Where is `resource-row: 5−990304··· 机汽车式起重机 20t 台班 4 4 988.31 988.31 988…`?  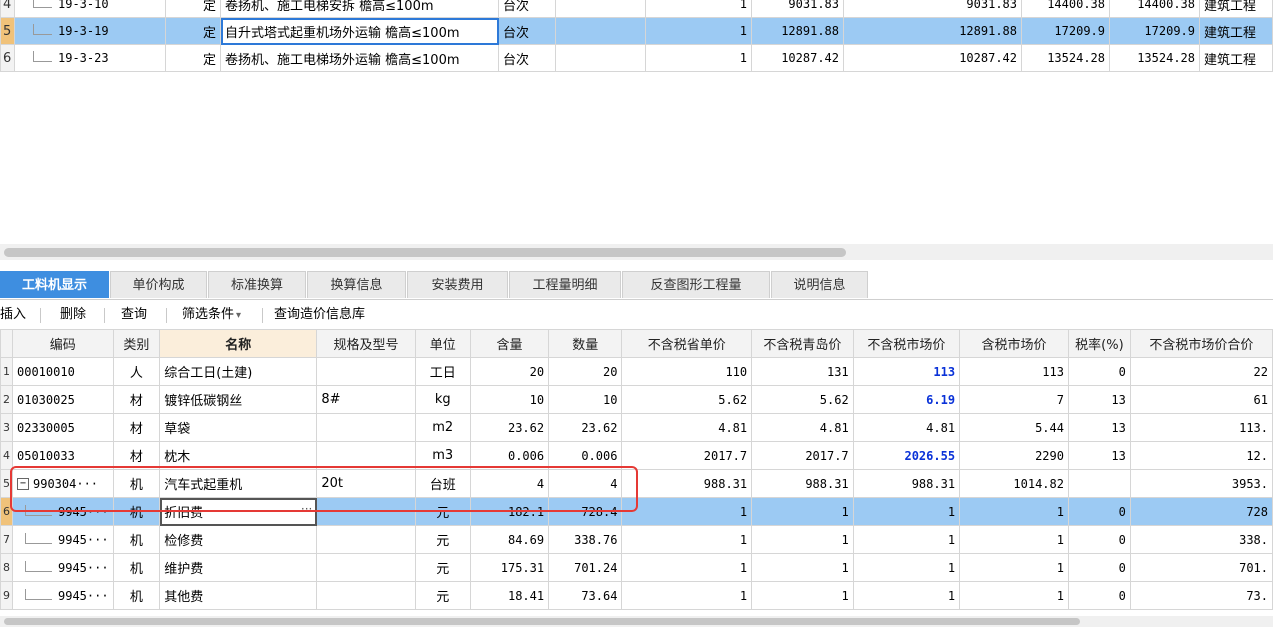 resource-row: 5−990304··· 机汽车式起重机 20t 台班 4 4 988.31 988.31 988… is located at coordinates (636, 483).